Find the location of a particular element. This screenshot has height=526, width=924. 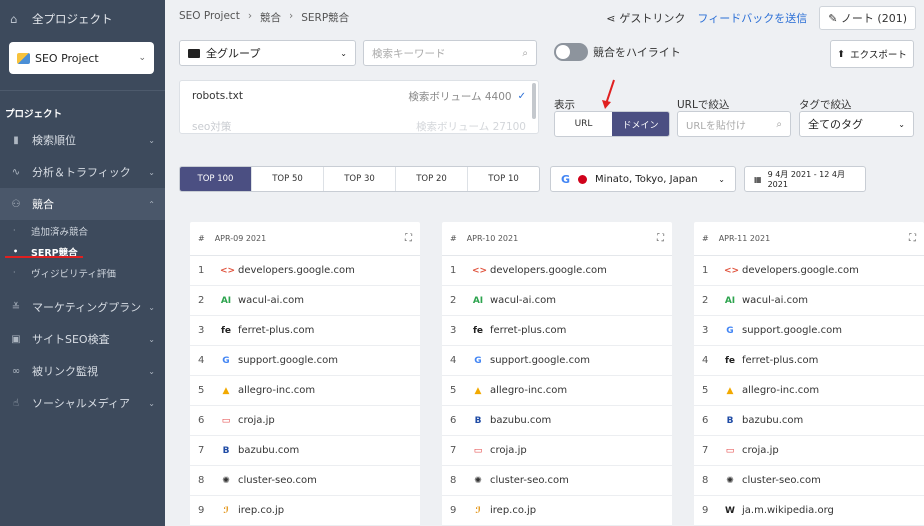

sidebar-item-competitors: ⚇ 競合 ⌃ is located at coordinates (82, 204).